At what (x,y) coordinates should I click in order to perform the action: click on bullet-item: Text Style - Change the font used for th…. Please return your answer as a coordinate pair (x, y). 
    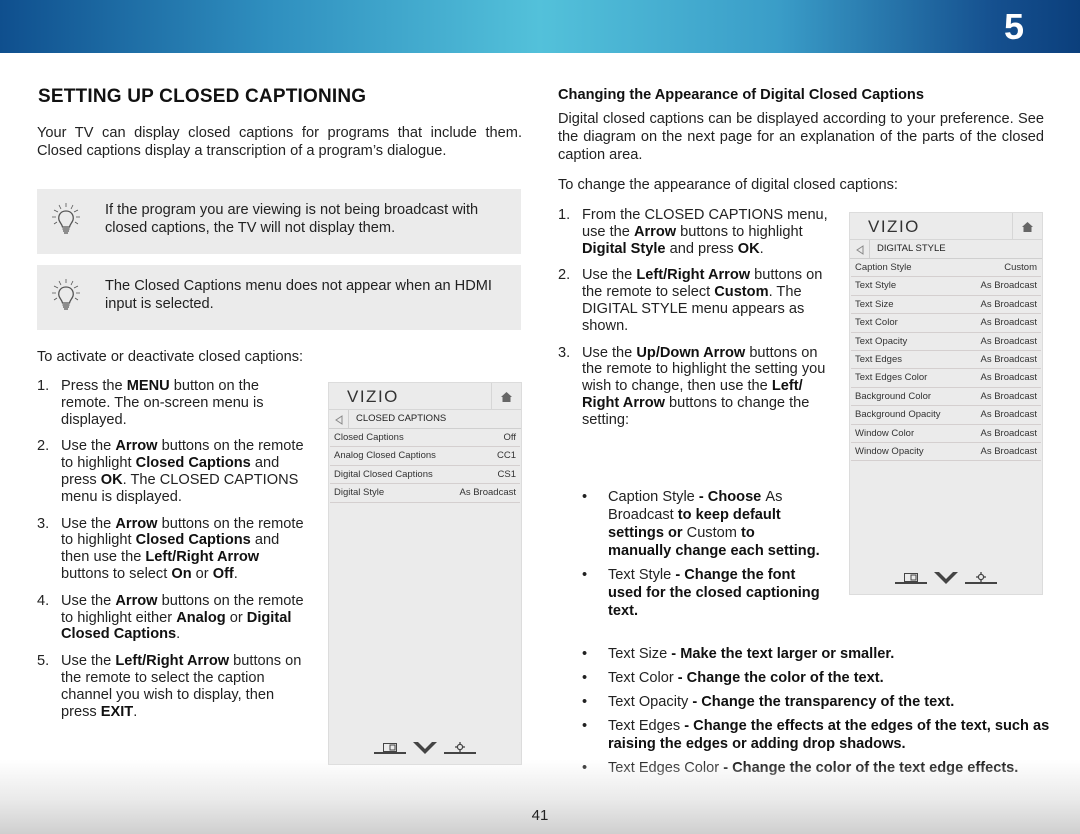
    Looking at the image, I should click on (702, 593).